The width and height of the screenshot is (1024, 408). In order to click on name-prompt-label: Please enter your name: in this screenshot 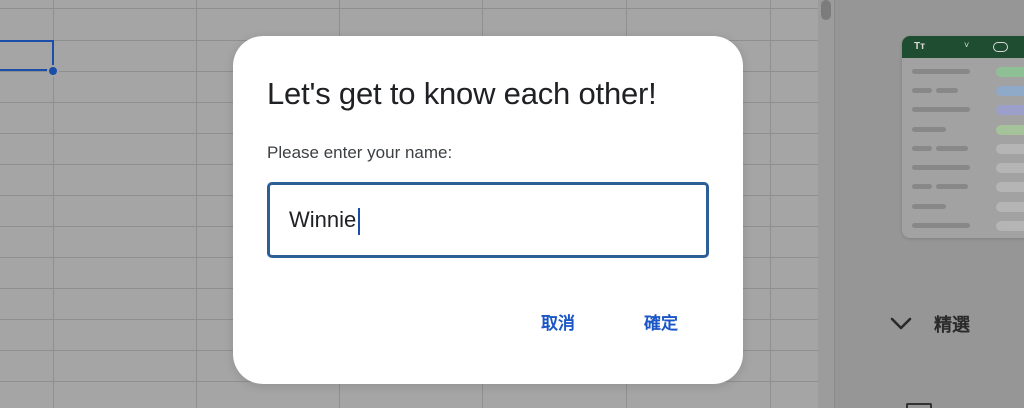, I will do `click(360, 152)`.